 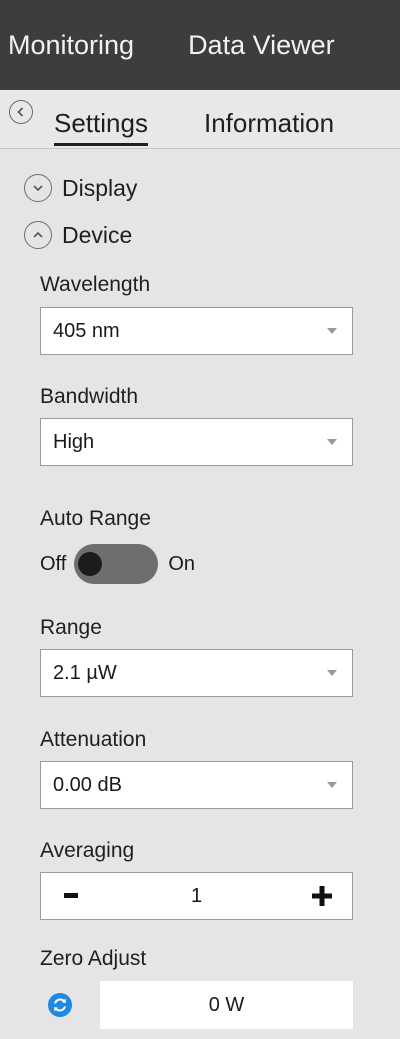 I want to click on section-display-label: Display, so click(x=100, y=187).